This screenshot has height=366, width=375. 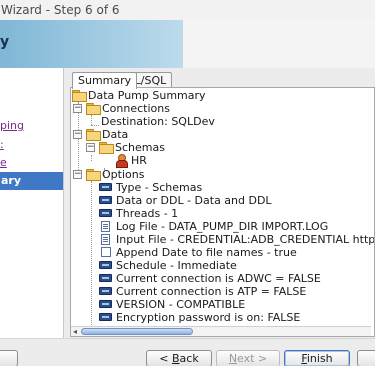 I want to click on tree-node-label: Options, so click(x=123, y=174).